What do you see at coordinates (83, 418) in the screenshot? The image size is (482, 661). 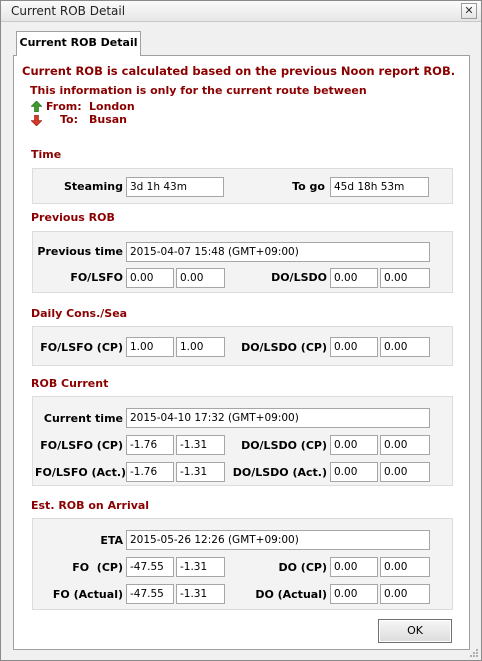 I see `current-time-label: Current time` at bounding box center [83, 418].